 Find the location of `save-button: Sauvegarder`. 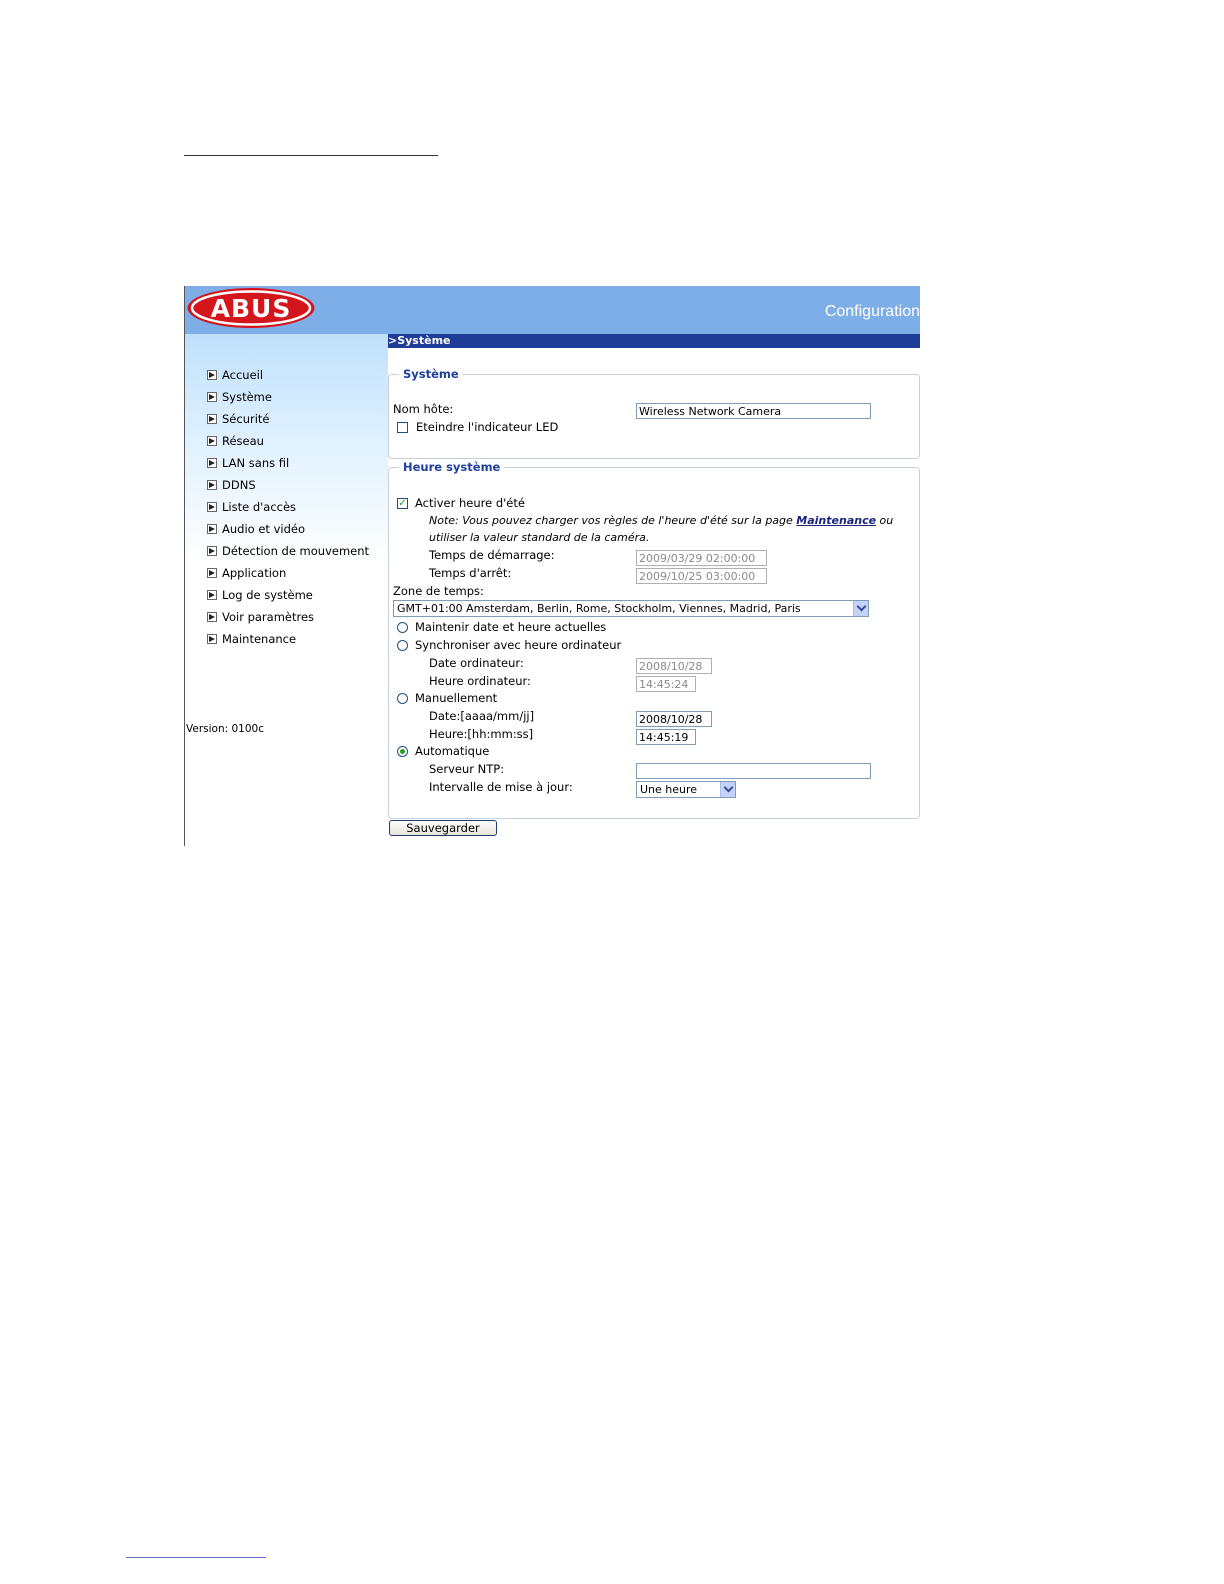

save-button: Sauvegarder is located at coordinates (443, 828).